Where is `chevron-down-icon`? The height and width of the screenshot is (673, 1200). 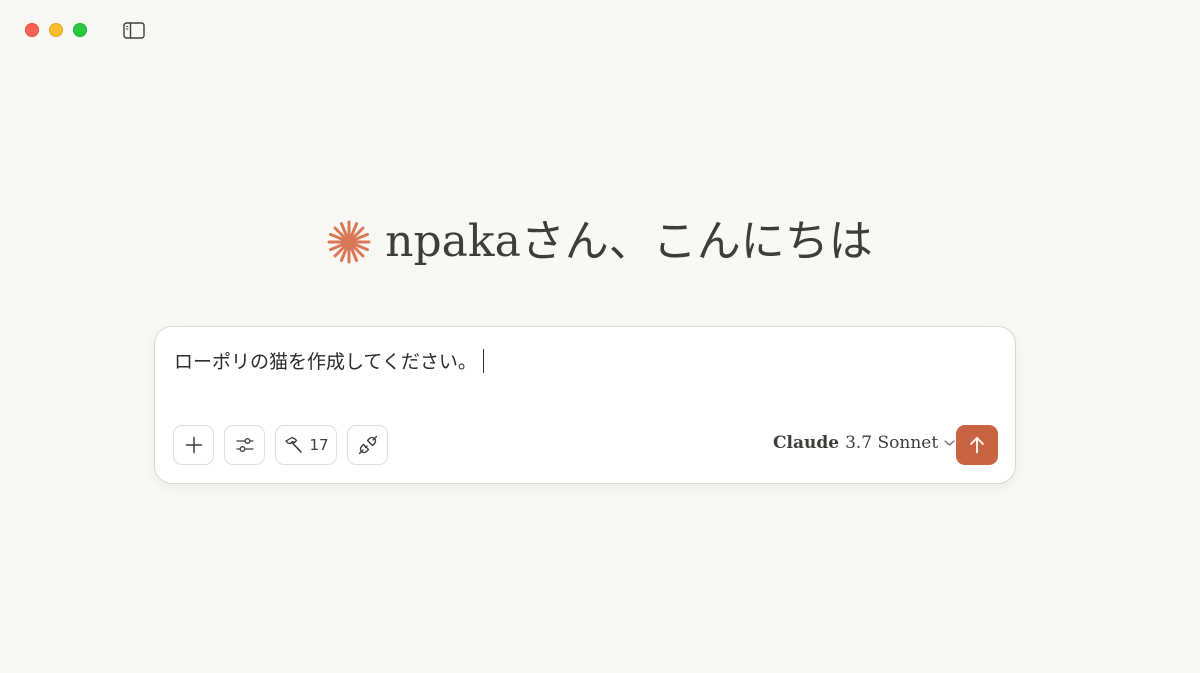
chevron-down-icon is located at coordinates (949, 443).